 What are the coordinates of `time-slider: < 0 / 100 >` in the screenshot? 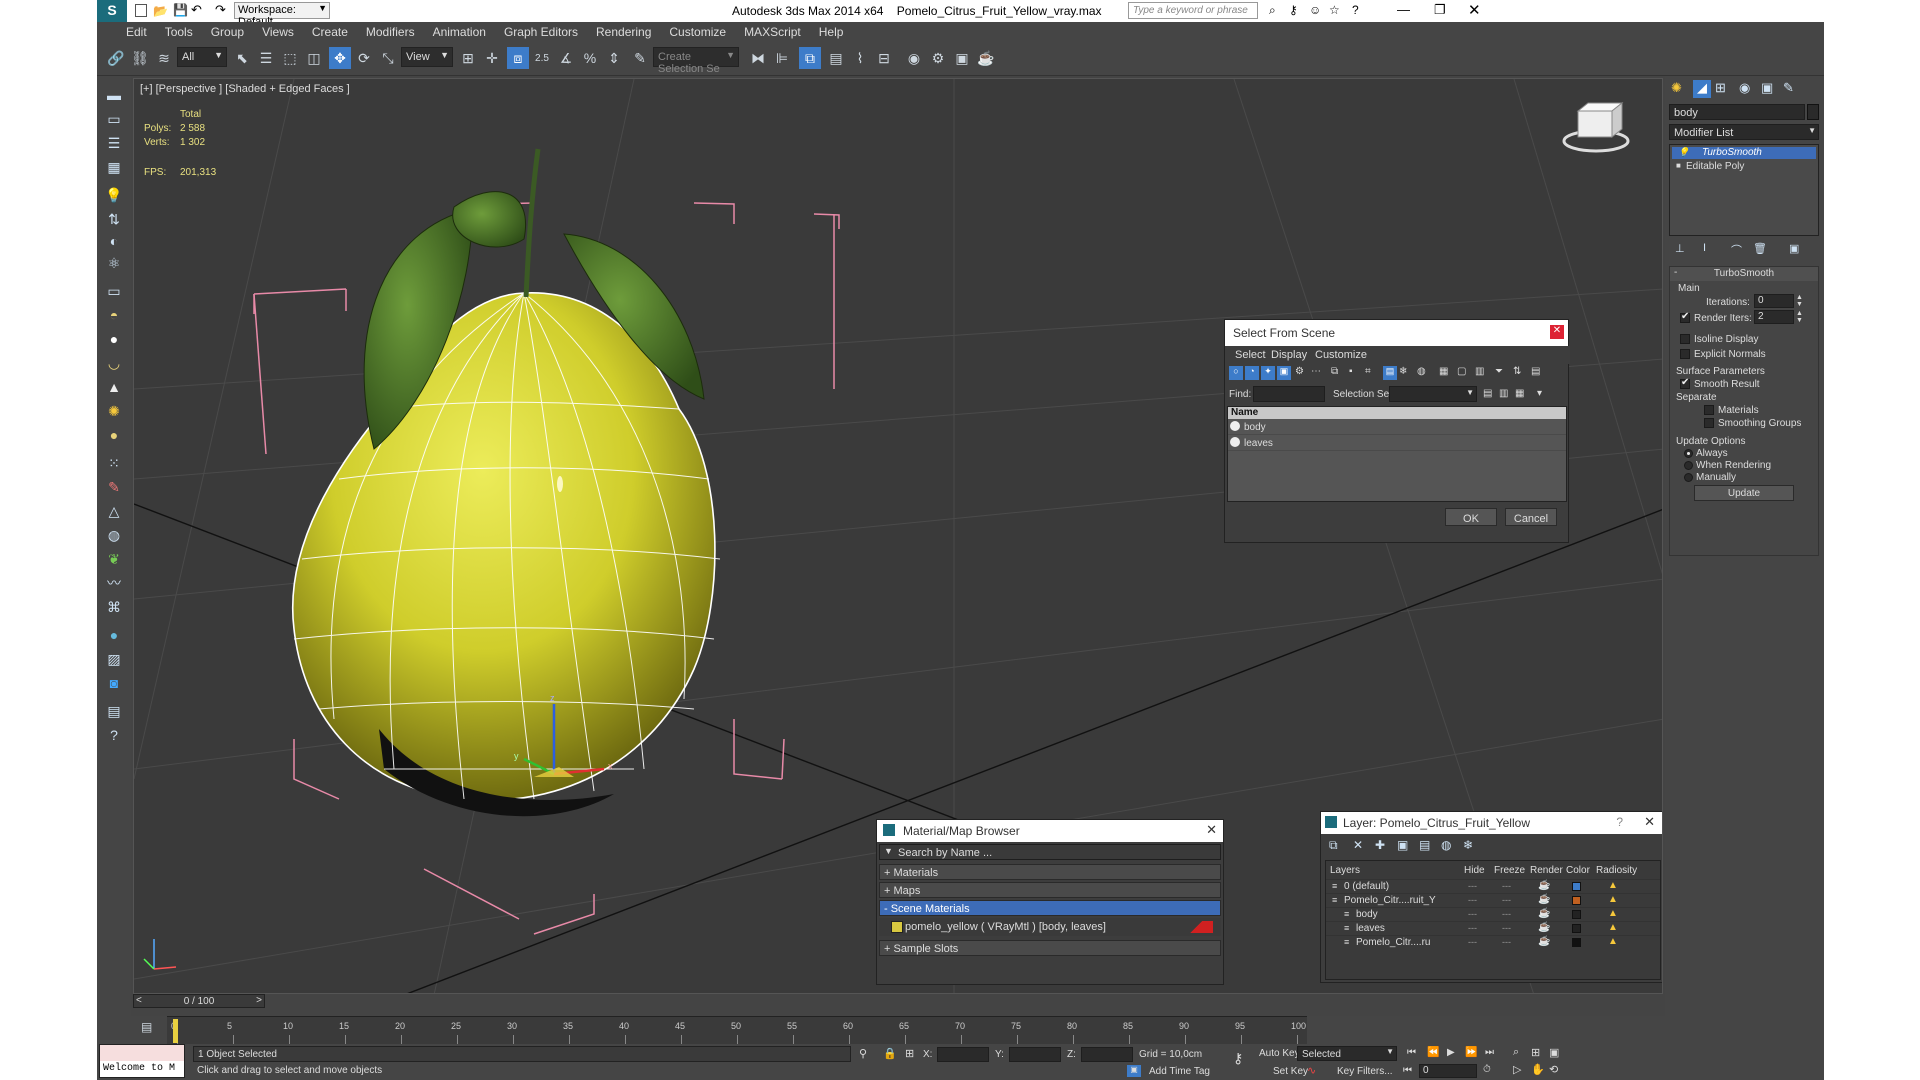 It's located at (199, 1001).